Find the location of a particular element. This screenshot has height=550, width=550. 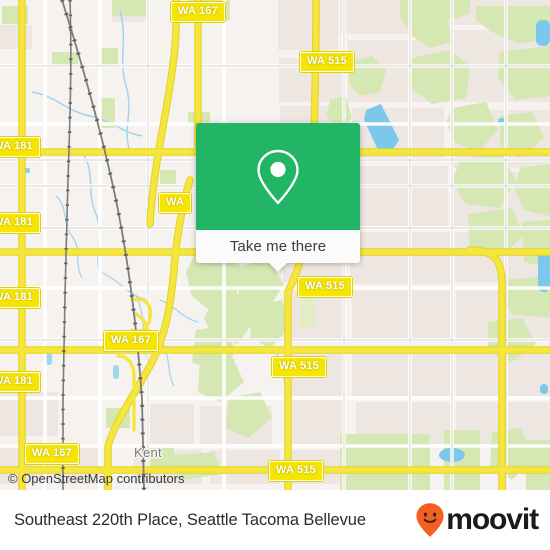

map-pin-icon is located at coordinates (278, 176).